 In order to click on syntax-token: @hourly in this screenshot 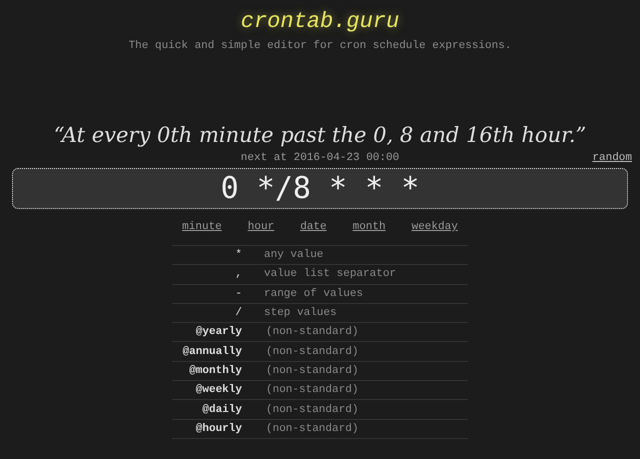, I will do `click(218, 428)`.